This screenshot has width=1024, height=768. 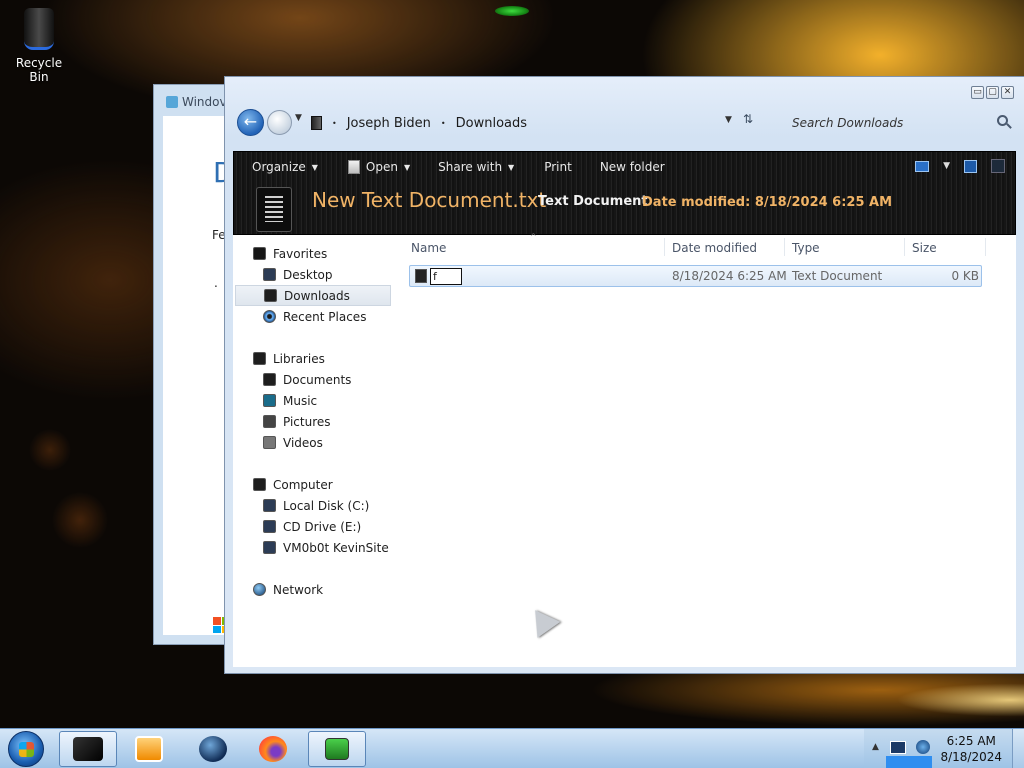 What do you see at coordinates (298, 118) in the screenshot?
I see `recent-pages-dropdown: ▼` at bounding box center [298, 118].